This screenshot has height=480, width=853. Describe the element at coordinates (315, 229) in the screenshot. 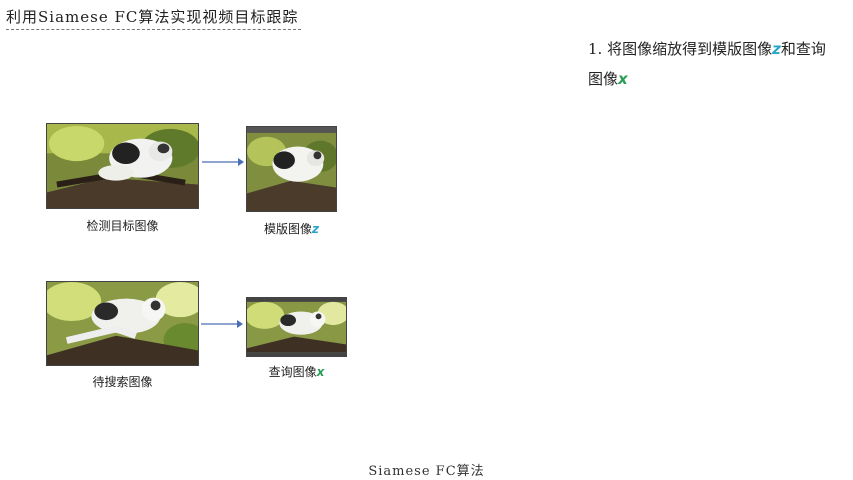

I see `template-caption-var: z` at that location.